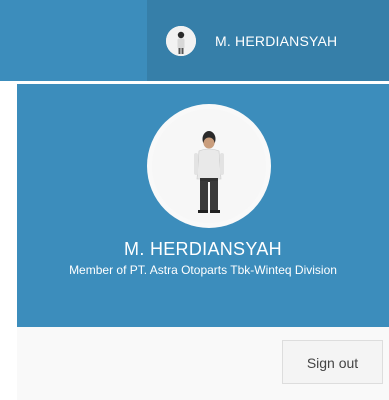 The image size is (389, 400). Describe the element at coordinates (276, 40) in the screenshot. I see `navbar-user-name: M. HERDIANSYAH` at that location.